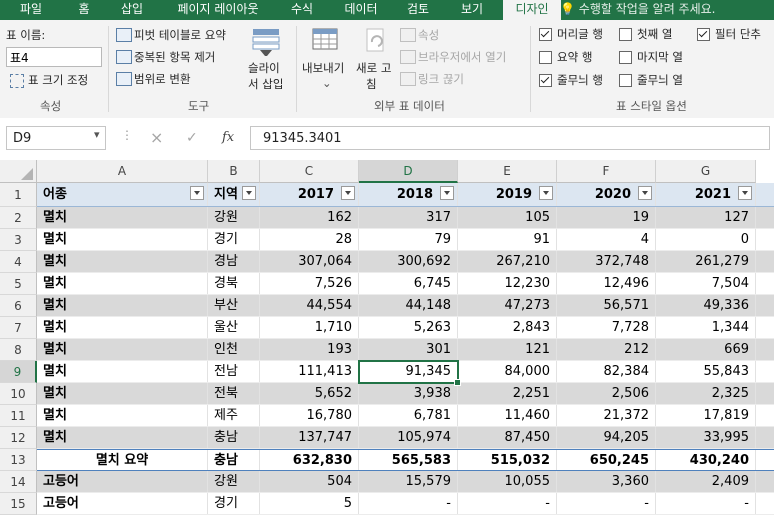 The image size is (774, 517). Describe the element at coordinates (706, 305) in the screenshot. I see `cell-g6: 49,336` at that location.